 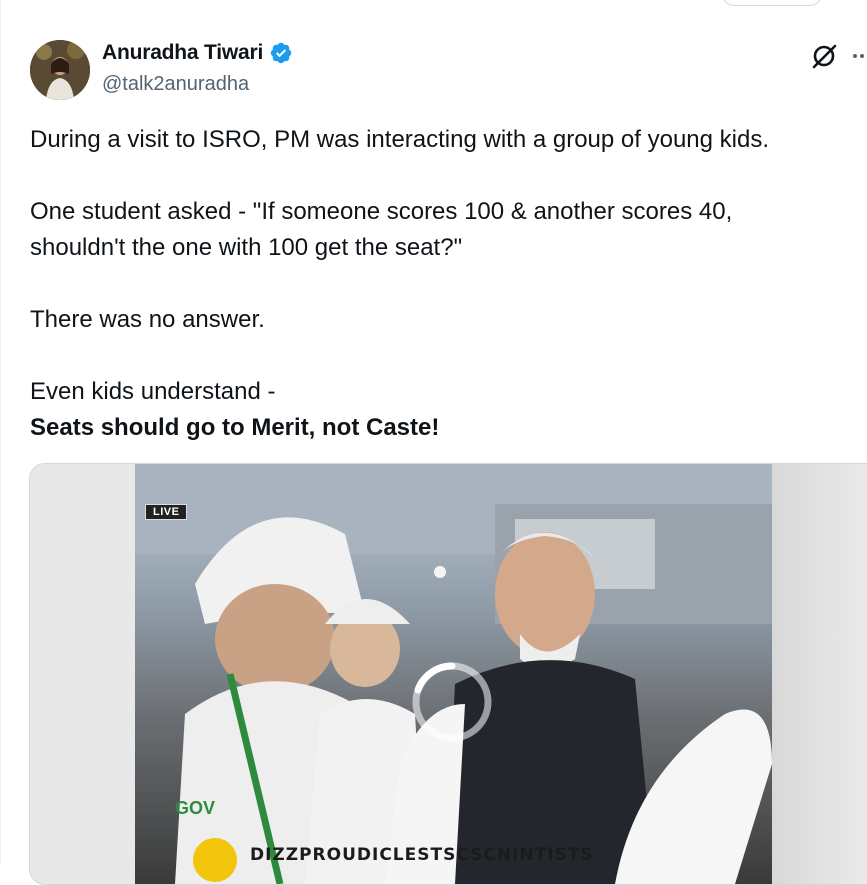 What do you see at coordinates (182, 53) in the screenshot?
I see `author-display-name: Anuradha Tiwari` at bounding box center [182, 53].